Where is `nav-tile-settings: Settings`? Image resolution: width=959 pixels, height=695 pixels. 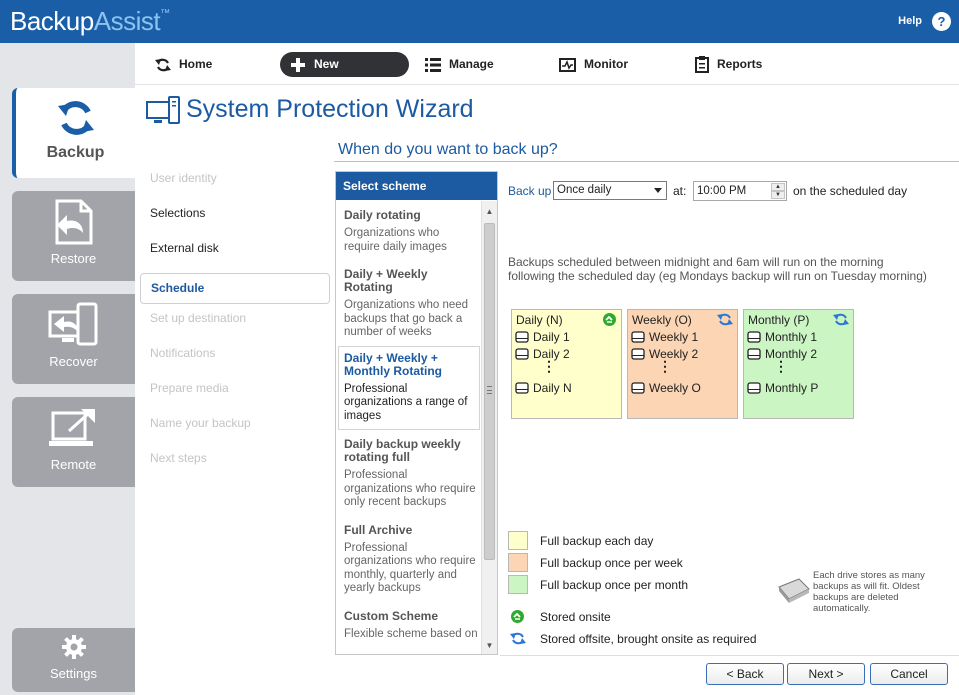
nav-tile-settings: Settings is located at coordinates (73, 660).